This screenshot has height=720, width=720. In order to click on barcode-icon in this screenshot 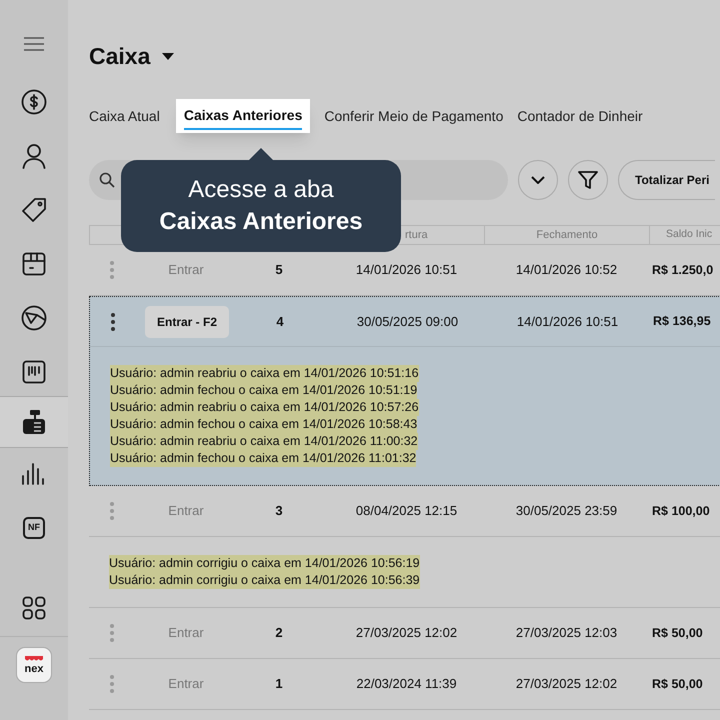, I will do `click(34, 372)`.